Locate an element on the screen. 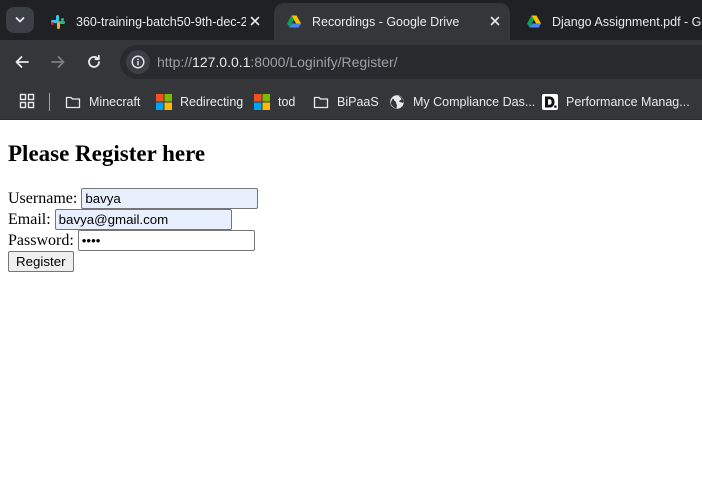 The width and height of the screenshot is (702, 480). url-host: 127.0.0.1 is located at coordinates (221, 62).